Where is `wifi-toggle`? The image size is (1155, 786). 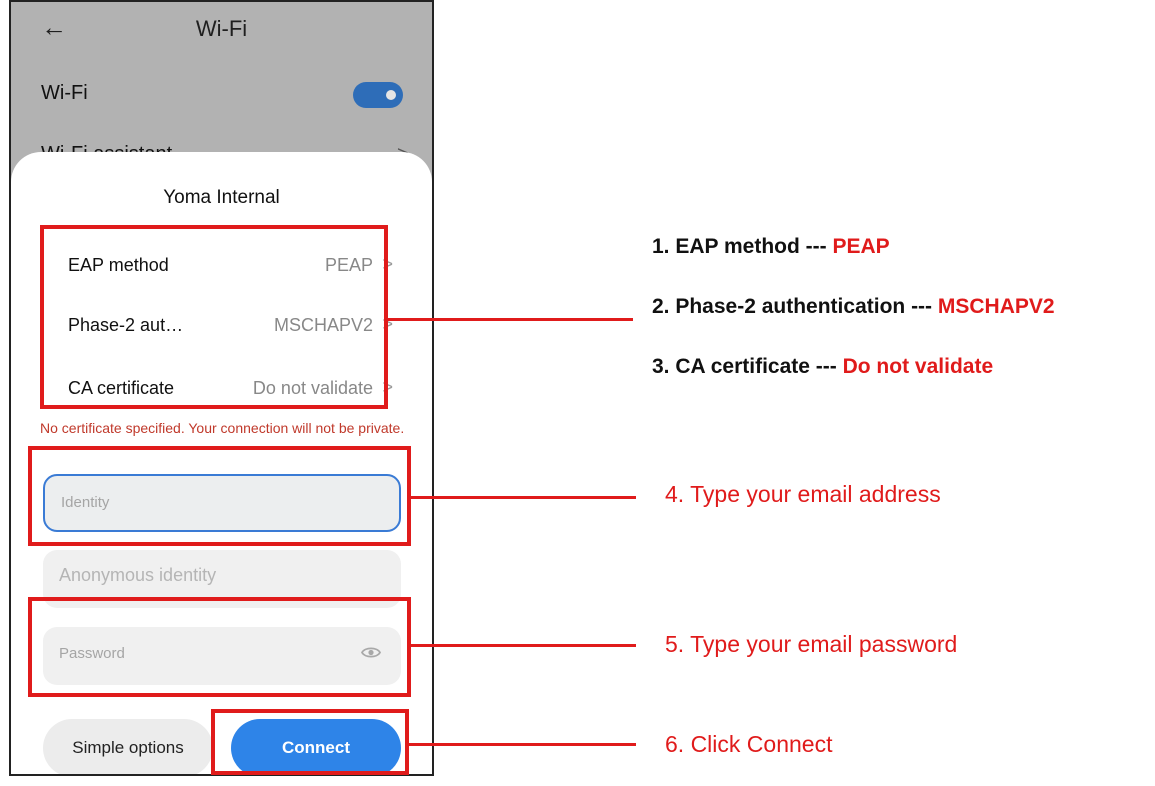
wifi-toggle is located at coordinates (378, 95).